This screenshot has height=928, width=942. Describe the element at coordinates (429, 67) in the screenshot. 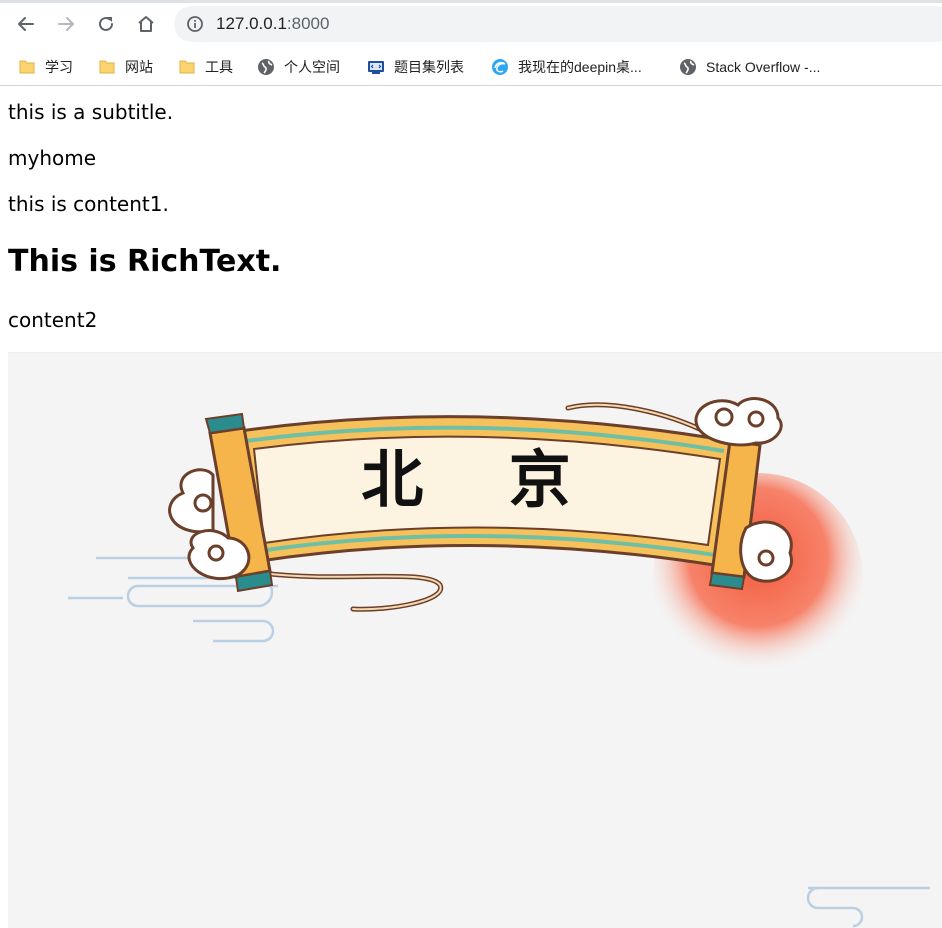

I see `bookmark-label: 题目集列表` at that location.